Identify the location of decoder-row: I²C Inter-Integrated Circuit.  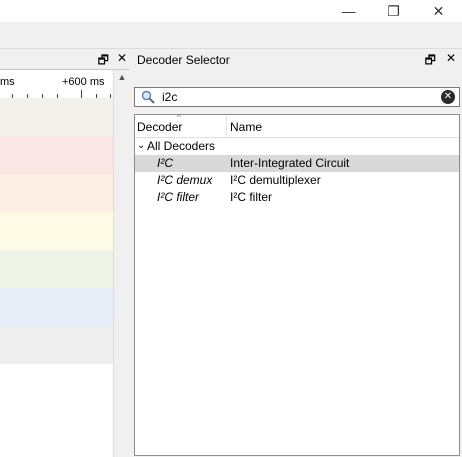
(297, 163).